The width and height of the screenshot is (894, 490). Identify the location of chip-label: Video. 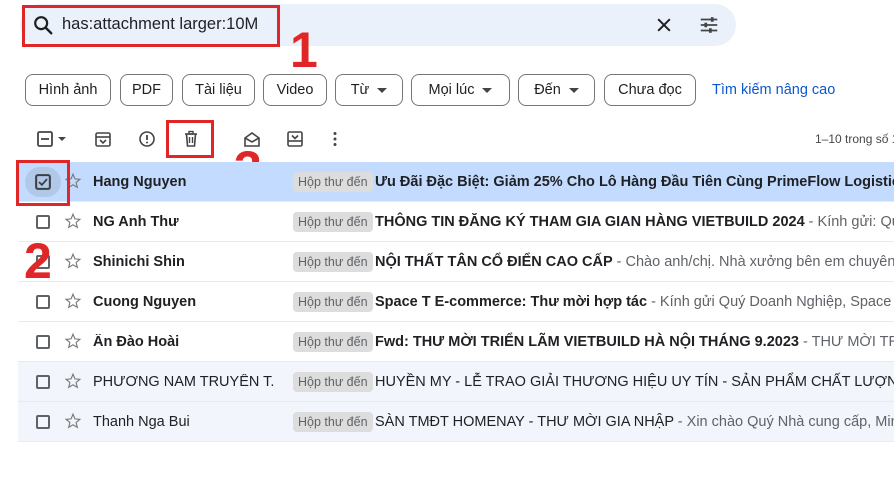
(295, 90).